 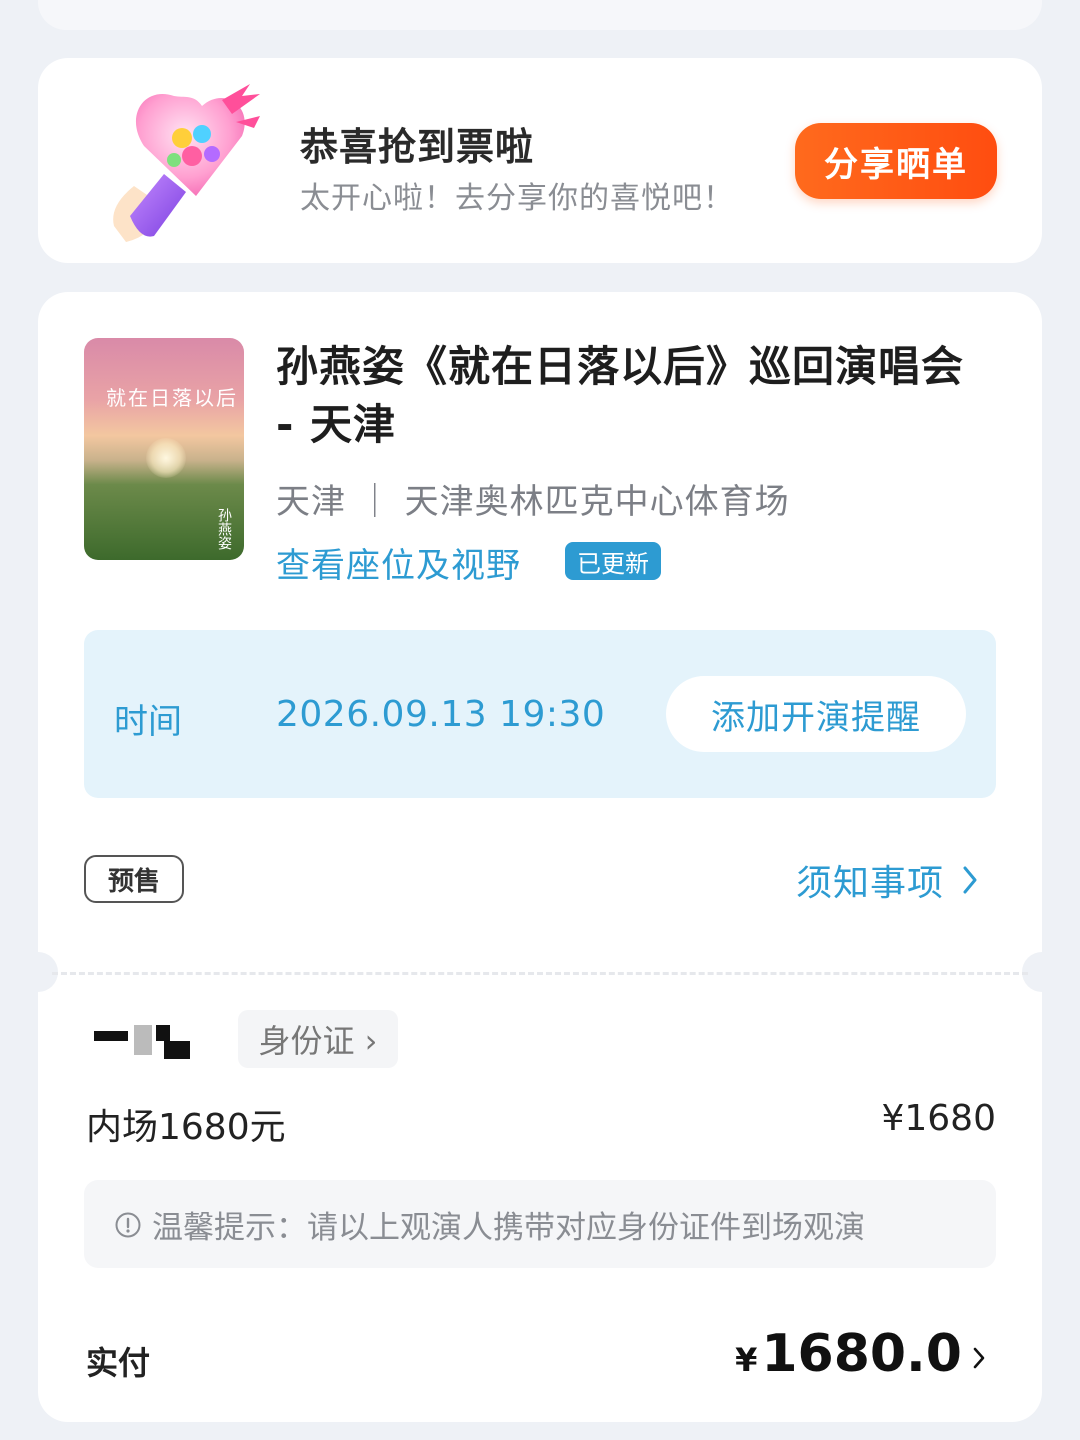 What do you see at coordinates (398, 562) in the screenshot?
I see `seat-view-link: 查看座位及视野` at bounding box center [398, 562].